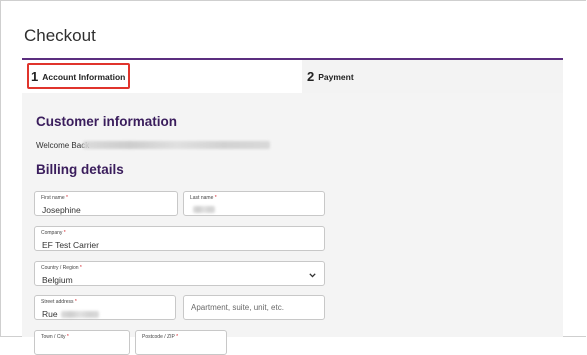  What do you see at coordinates (202, 198) in the screenshot?
I see `last-name-label: Last name` at bounding box center [202, 198].